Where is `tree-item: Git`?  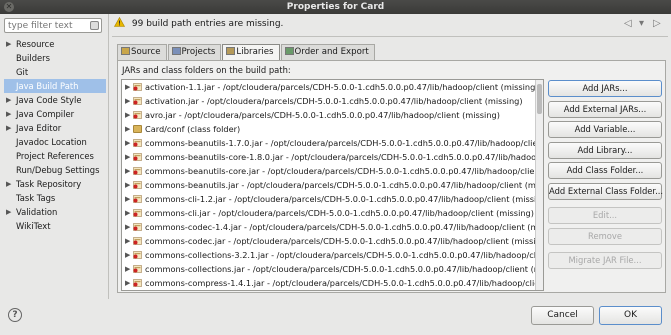 tree-item: Git is located at coordinates (55, 72).